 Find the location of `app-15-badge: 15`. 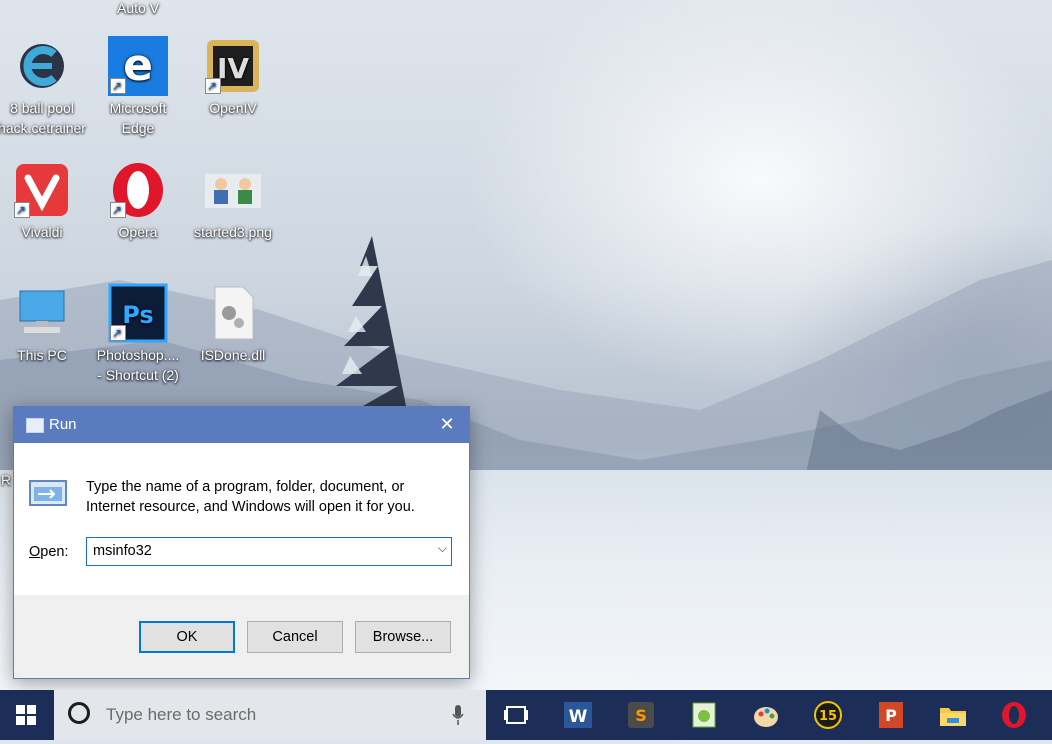

app-15-badge: 15 is located at coordinates (828, 716).